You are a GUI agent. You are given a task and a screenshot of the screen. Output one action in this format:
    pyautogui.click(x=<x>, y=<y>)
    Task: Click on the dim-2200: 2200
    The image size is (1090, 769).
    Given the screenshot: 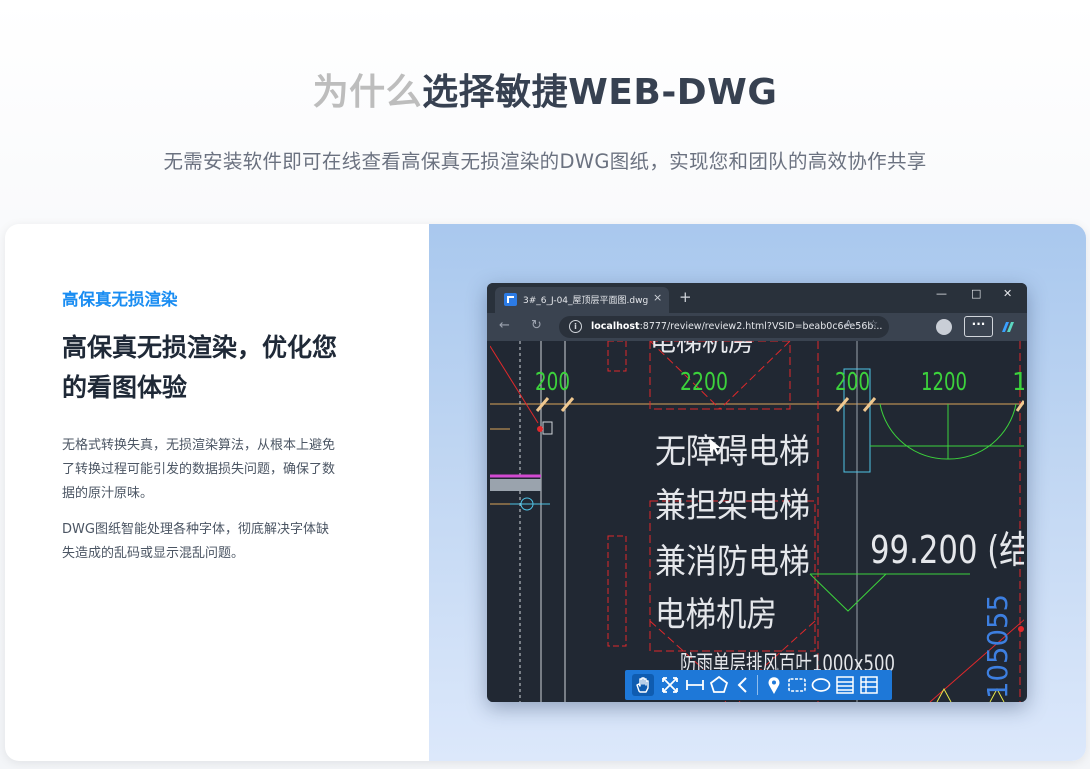 What is the action you would take?
    pyautogui.click(x=704, y=381)
    